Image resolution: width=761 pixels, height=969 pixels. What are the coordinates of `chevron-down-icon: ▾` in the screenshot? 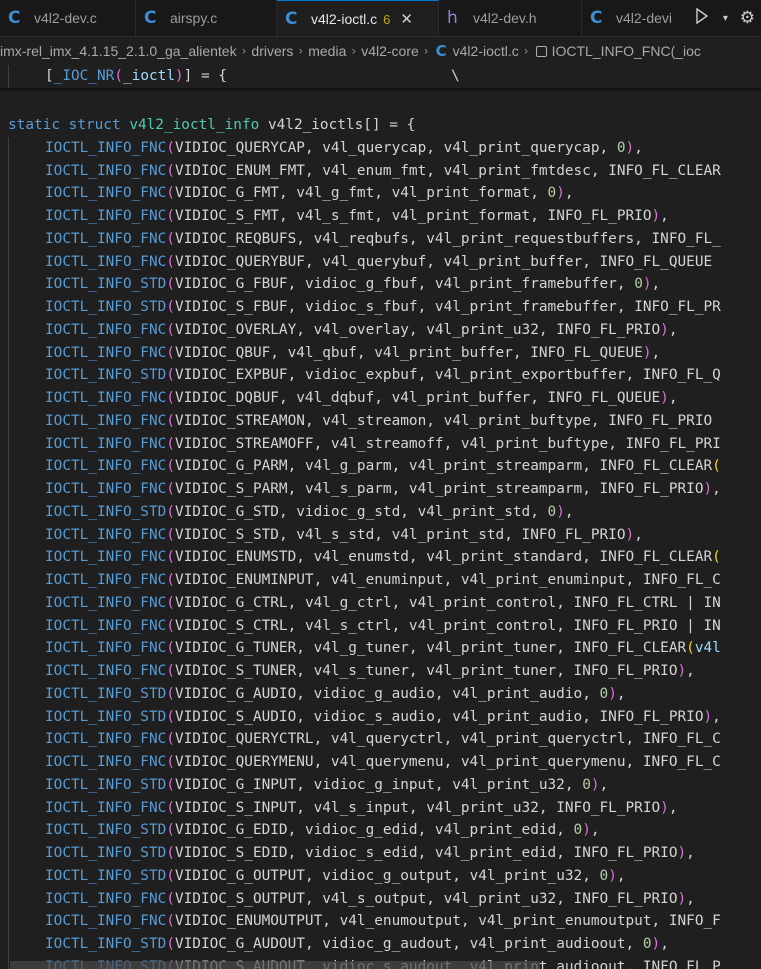 It's located at (725, 18).